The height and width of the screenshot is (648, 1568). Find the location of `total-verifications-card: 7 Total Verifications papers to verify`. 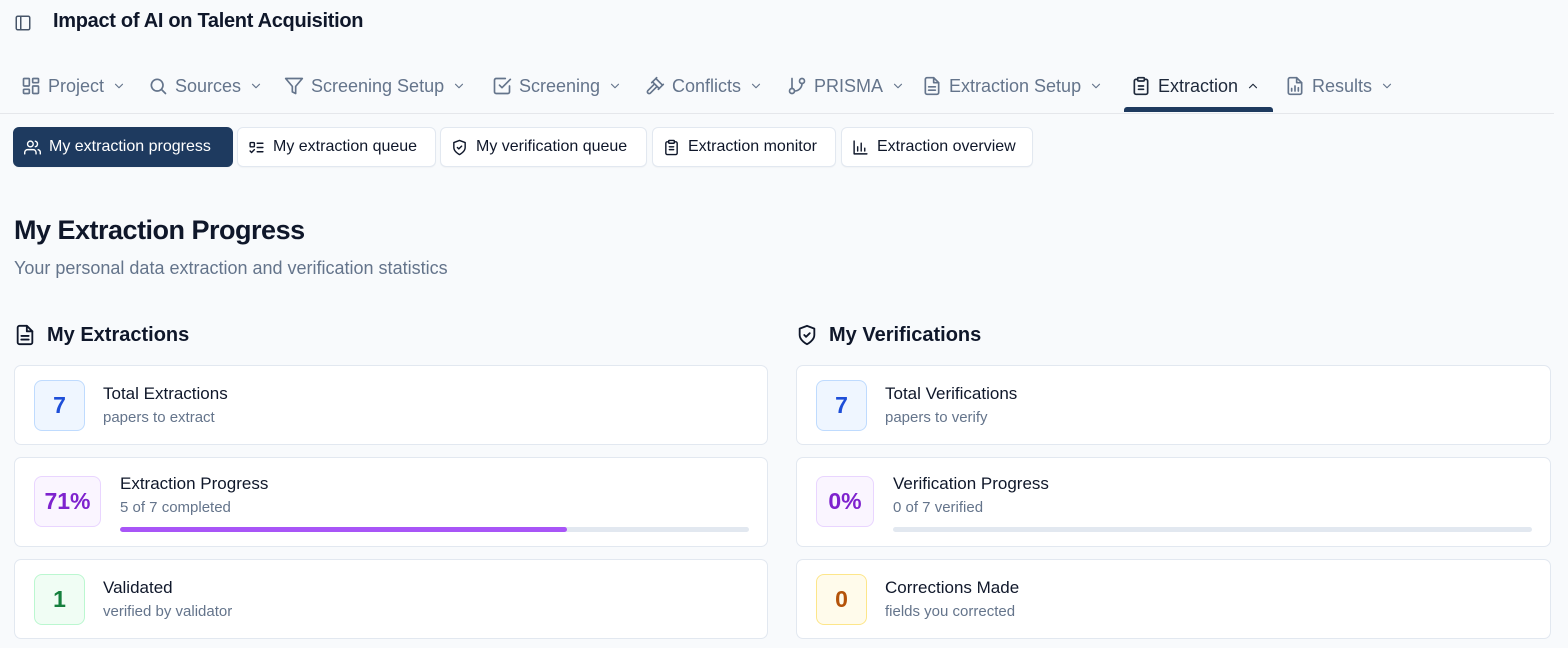

total-verifications-card: 7 Total Verifications papers to verify is located at coordinates (1173, 405).